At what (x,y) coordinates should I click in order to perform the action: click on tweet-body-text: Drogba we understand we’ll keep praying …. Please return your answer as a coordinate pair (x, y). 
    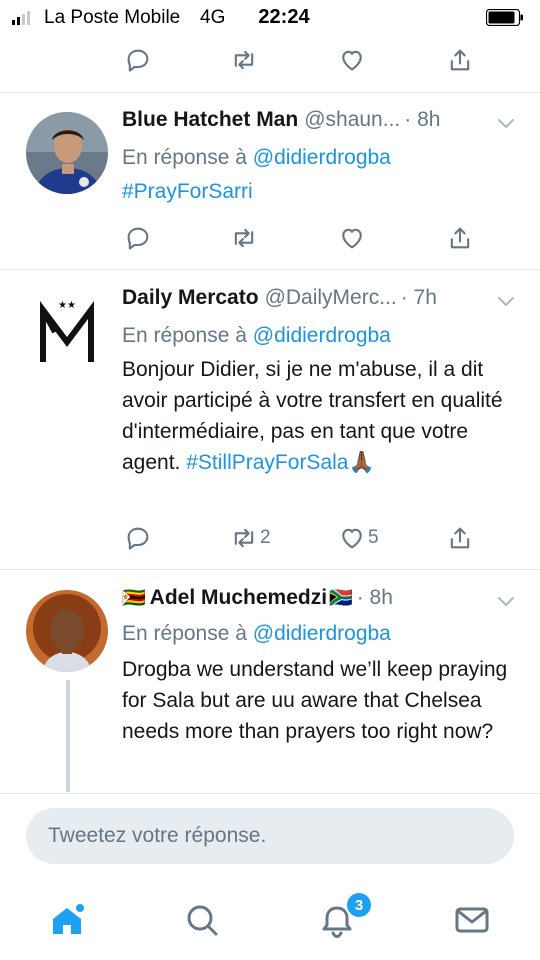
    Looking at the image, I should click on (315, 700).